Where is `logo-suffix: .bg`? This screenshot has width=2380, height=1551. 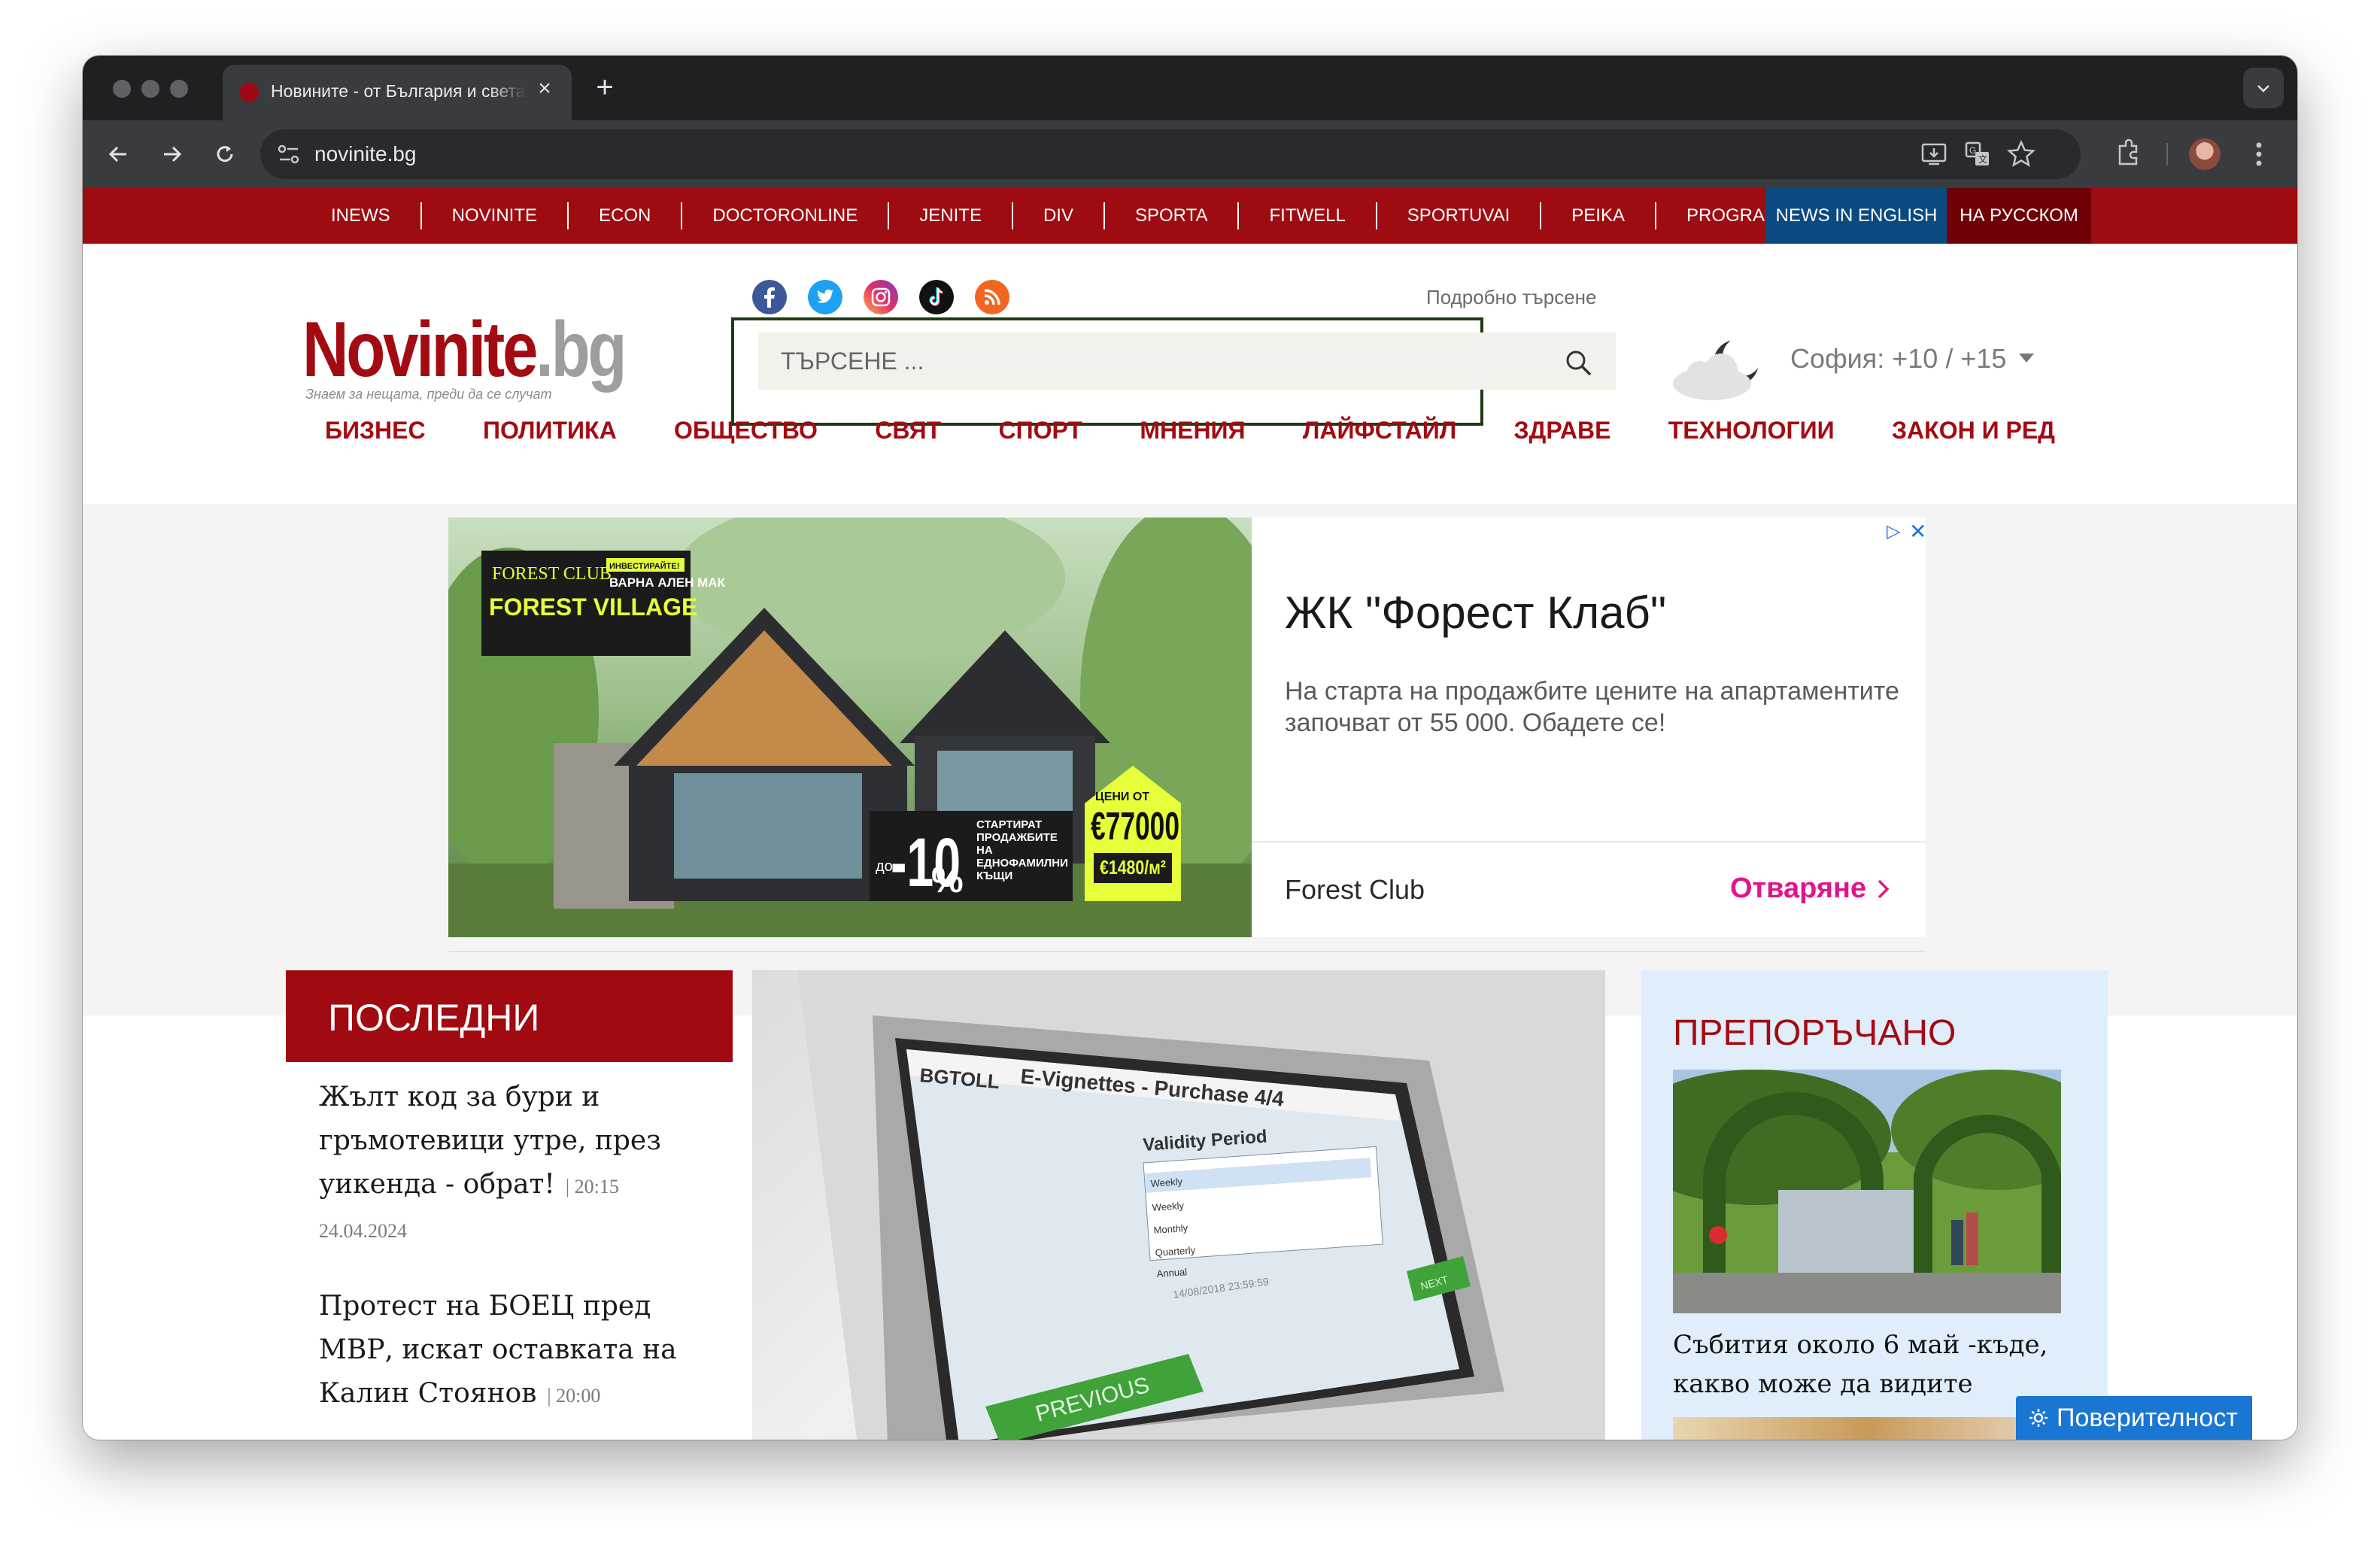
logo-suffix: .bg is located at coordinates (581, 349).